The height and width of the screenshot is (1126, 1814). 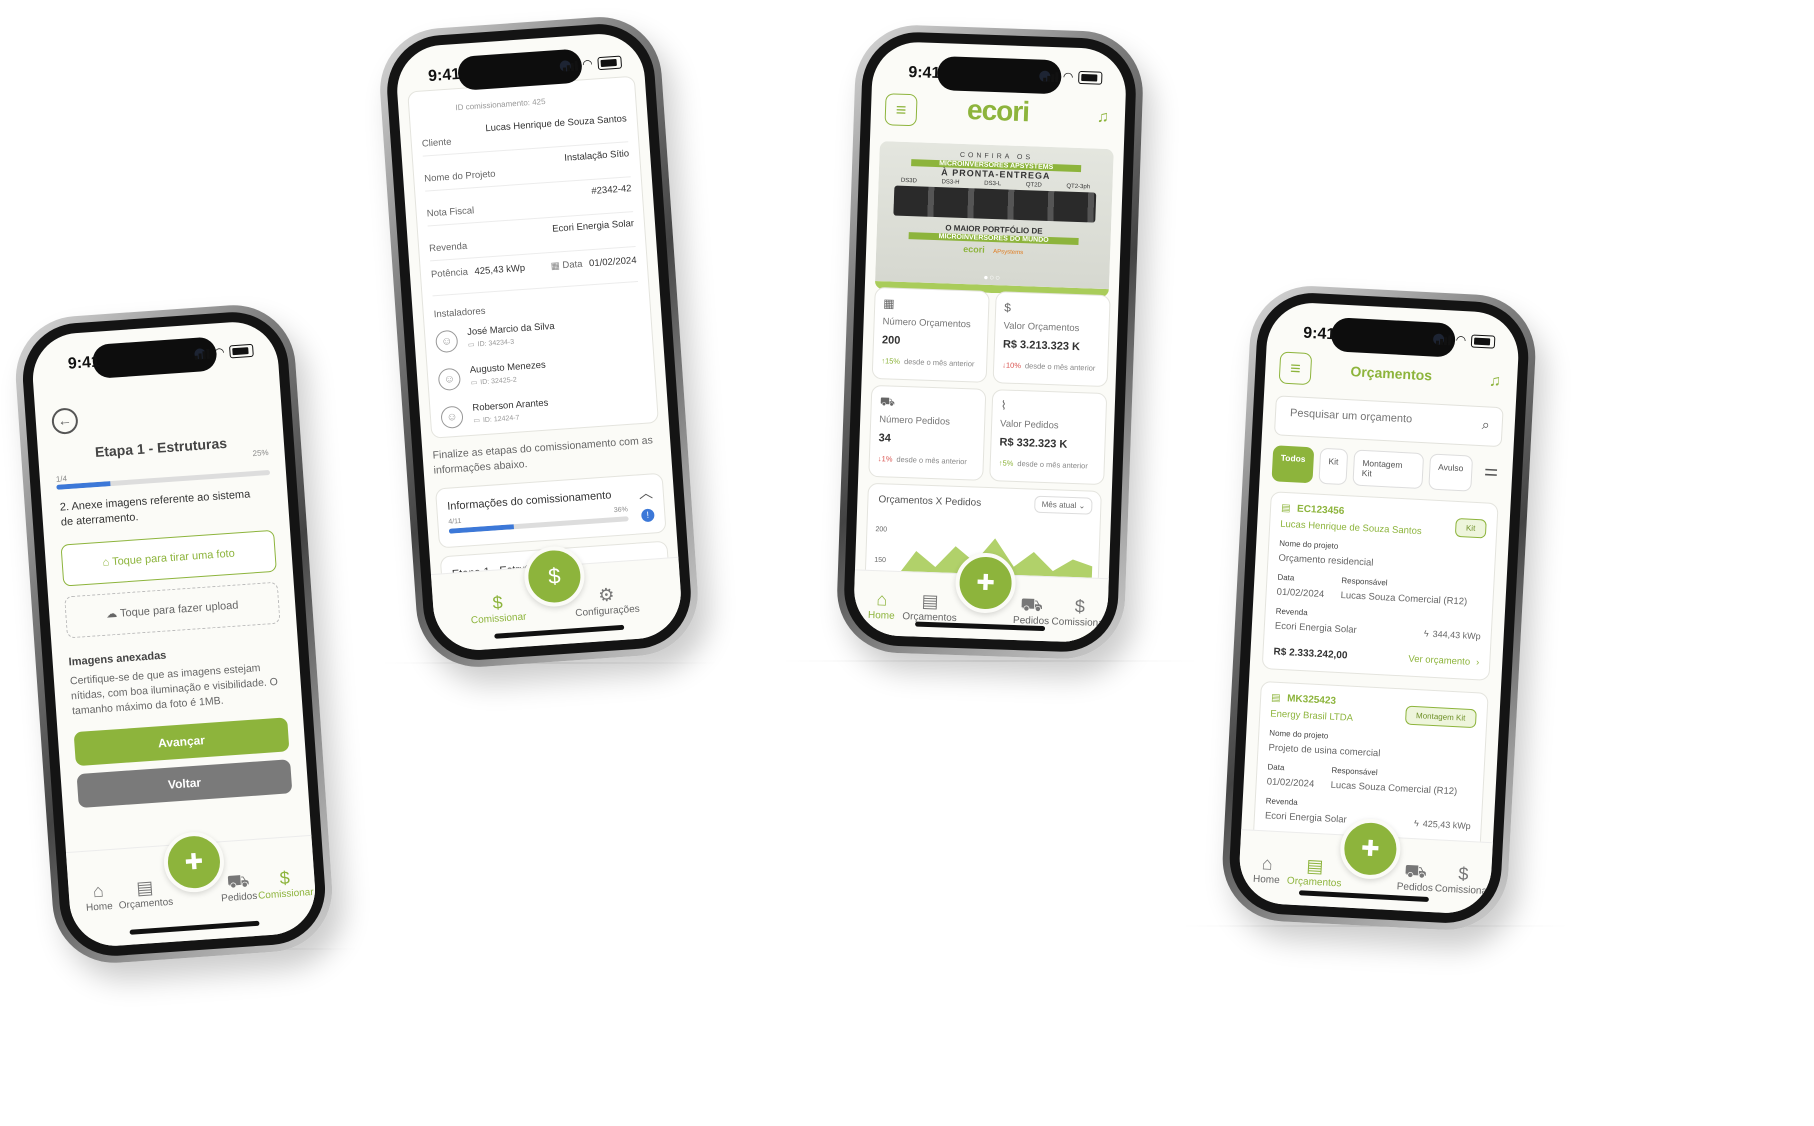 I want to click on detail-value: Lucas Henrique de Souza Santos, so click(x=556, y=124).